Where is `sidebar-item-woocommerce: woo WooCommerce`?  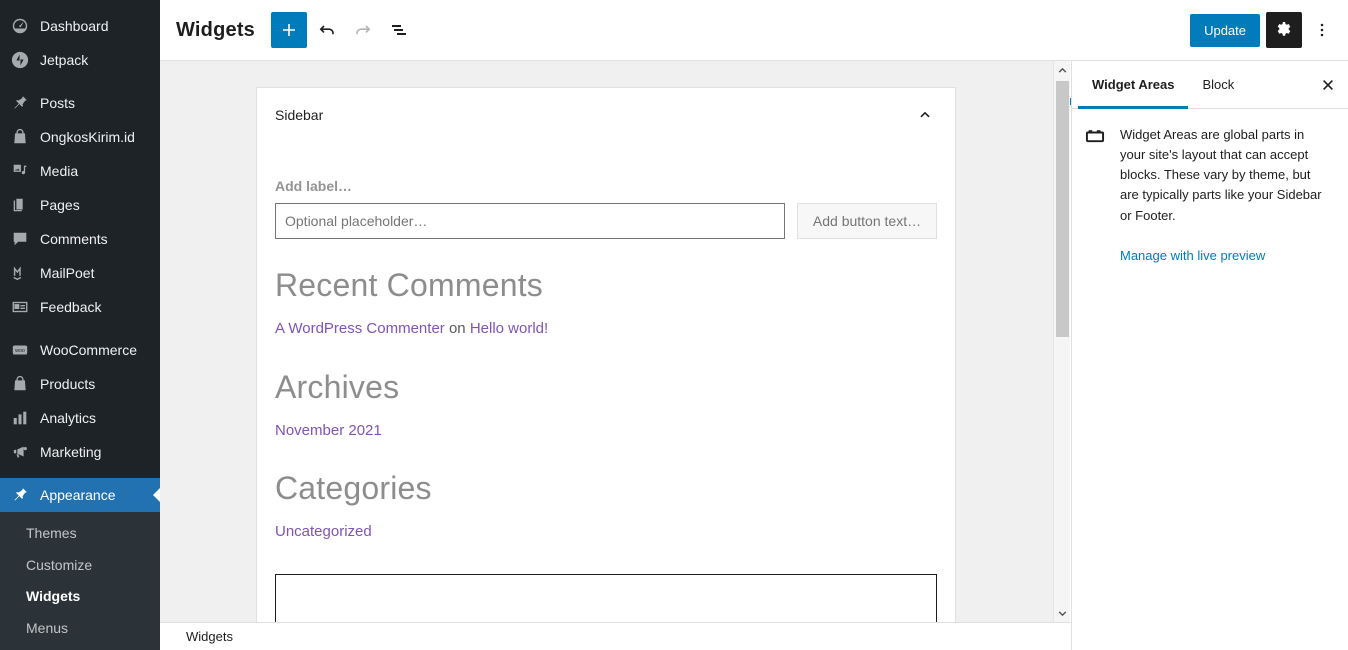 sidebar-item-woocommerce: woo WooCommerce is located at coordinates (80, 350).